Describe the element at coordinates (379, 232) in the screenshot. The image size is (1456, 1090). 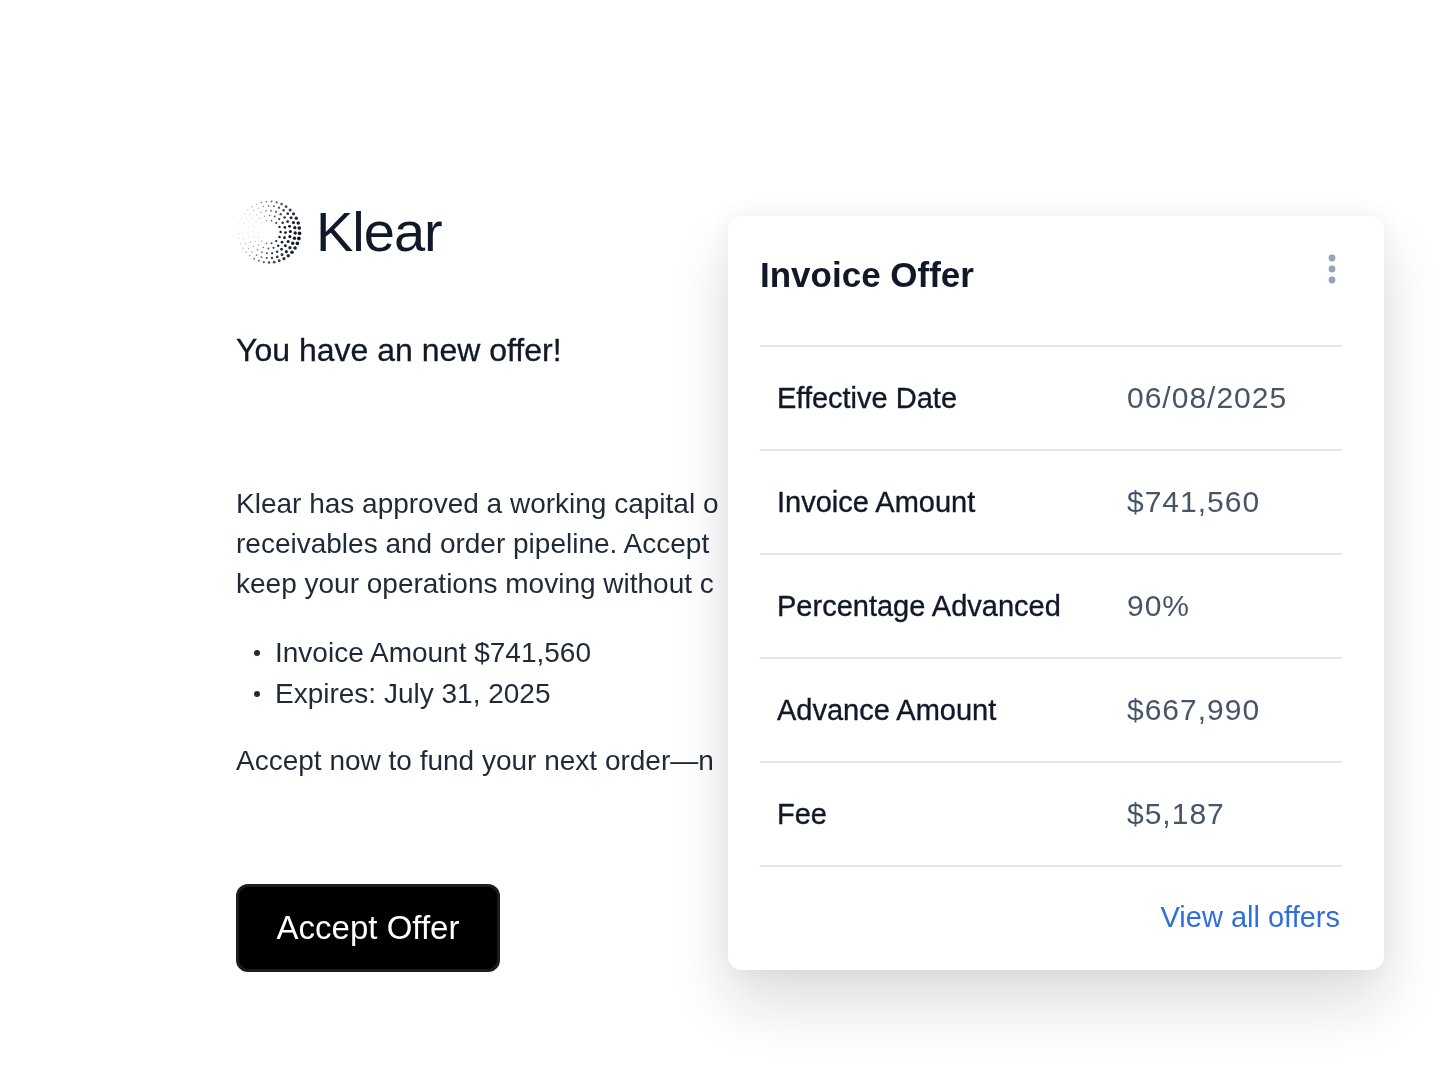
I see `brand-wordmark: Klear` at that location.